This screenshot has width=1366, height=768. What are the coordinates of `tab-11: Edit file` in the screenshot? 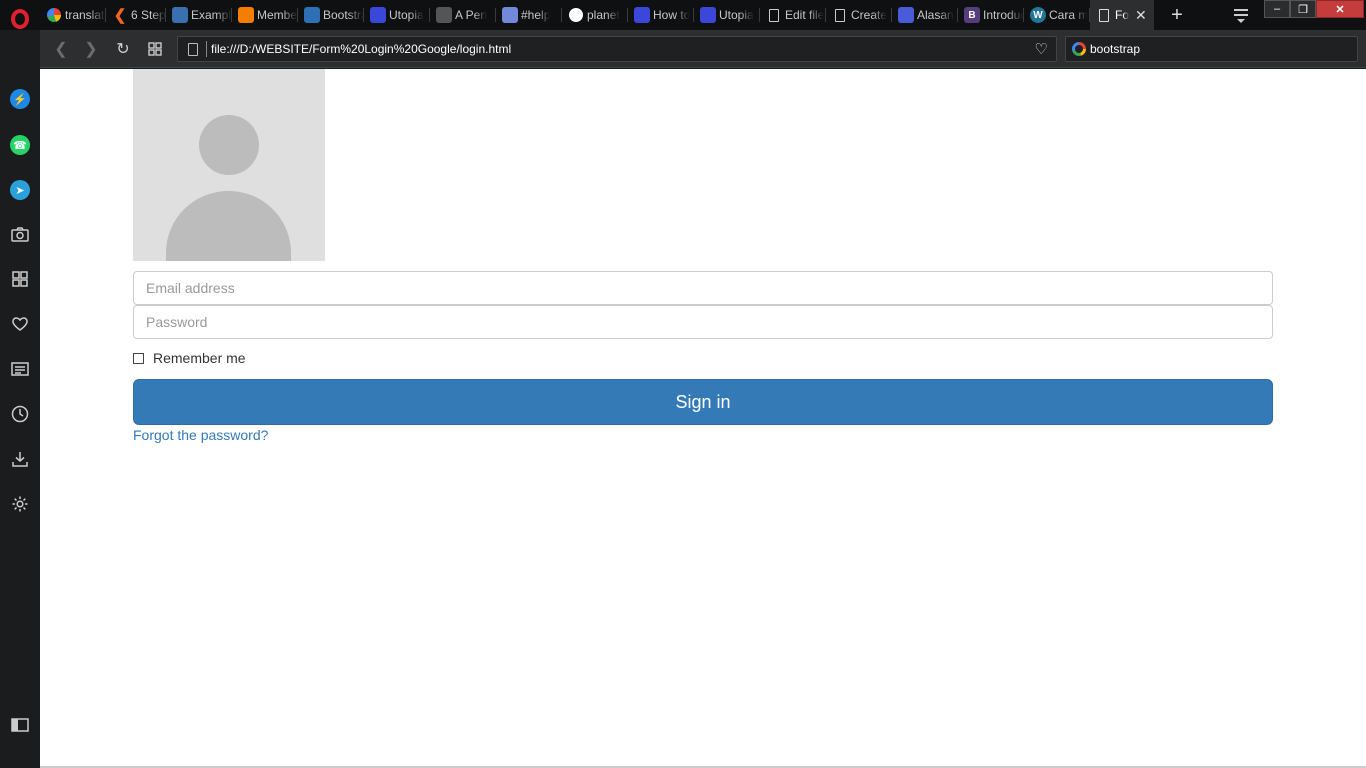 It's located at (793, 15).